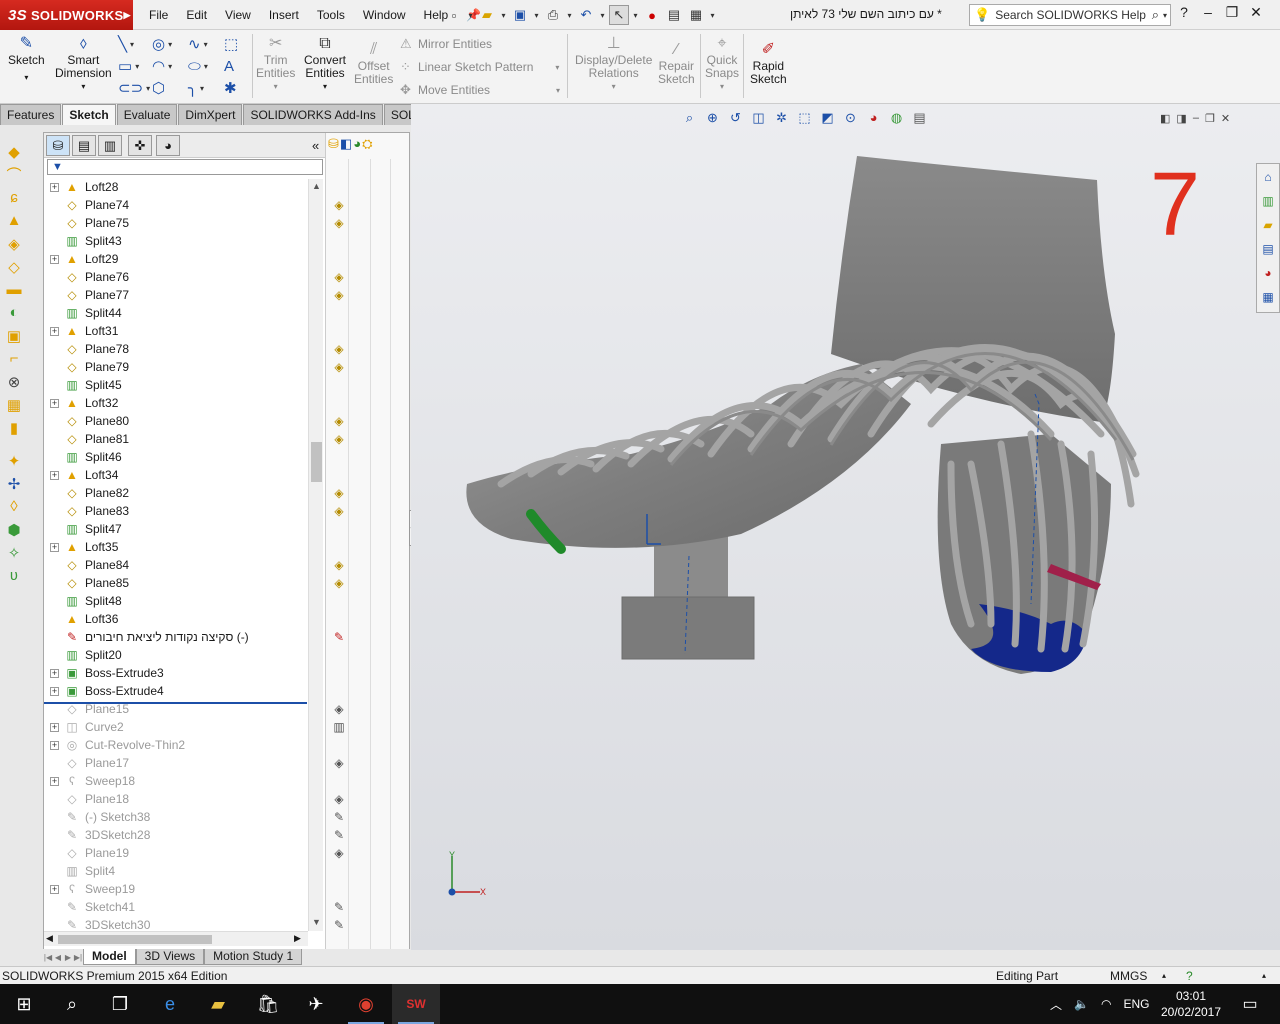 The image size is (1280, 1024). I want to click on tree-item: ✎ (-) Sketch38, so click(176, 817).